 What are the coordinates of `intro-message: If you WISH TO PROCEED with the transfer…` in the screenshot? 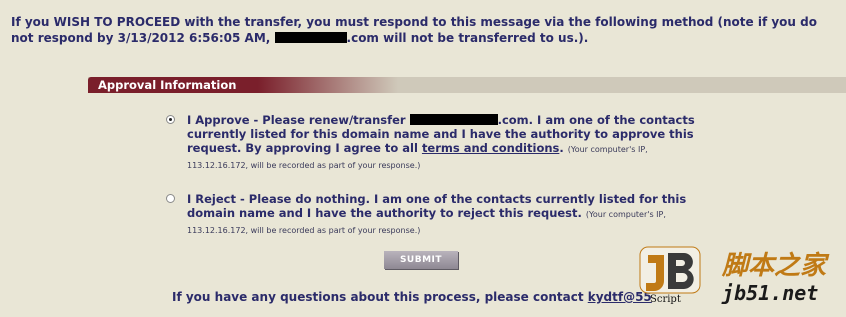 It's located at (426, 30).